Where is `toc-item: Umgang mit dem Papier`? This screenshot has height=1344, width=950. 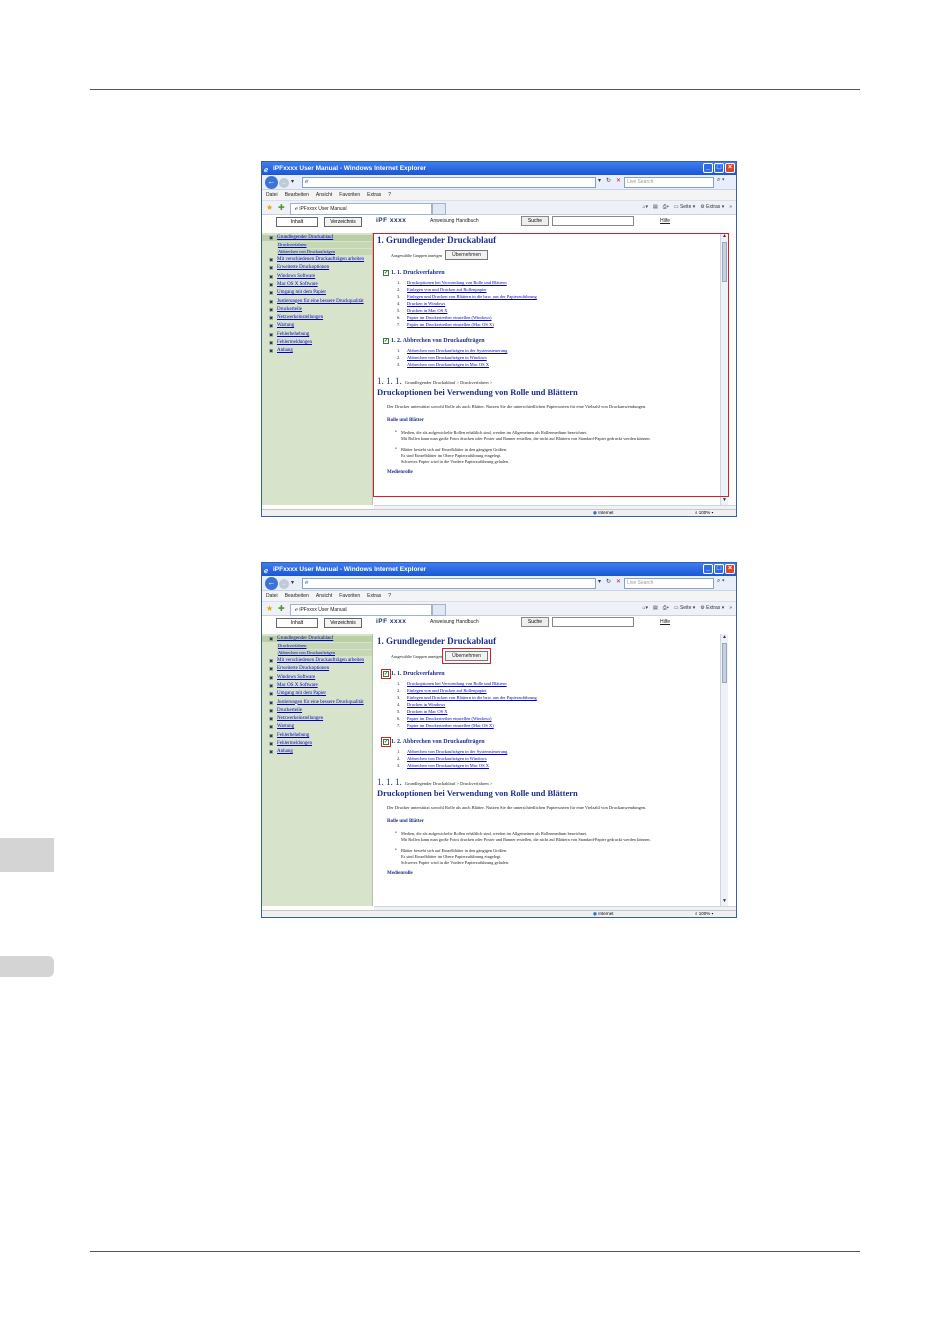
toc-item: Umgang mit dem Papier is located at coordinates (317, 293).